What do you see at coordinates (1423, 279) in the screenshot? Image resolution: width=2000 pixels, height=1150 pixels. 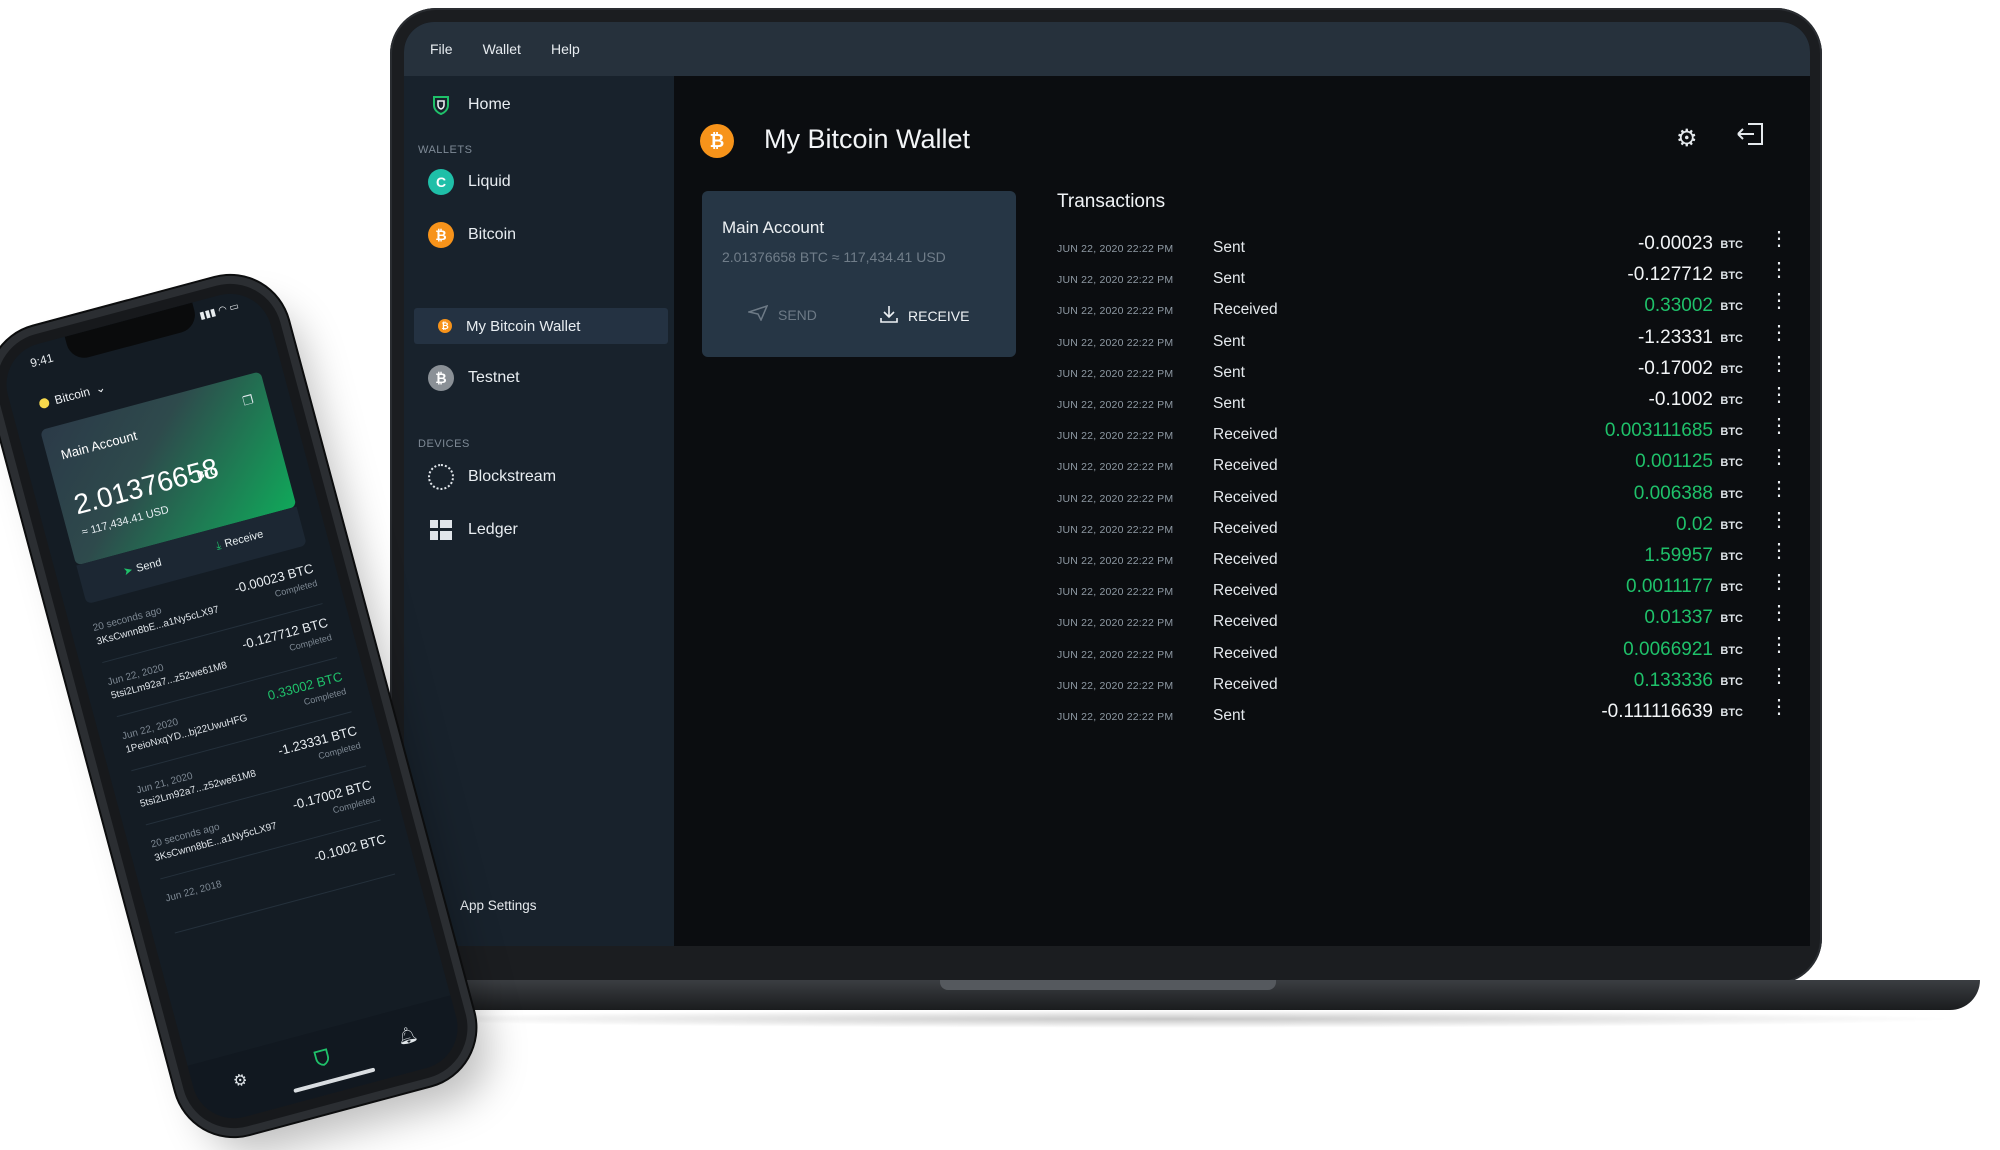 I see `table-row: JUN 22, 2020 22:22 PM Sent -0.127712 BTC ⋮` at bounding box center [1423, 279].